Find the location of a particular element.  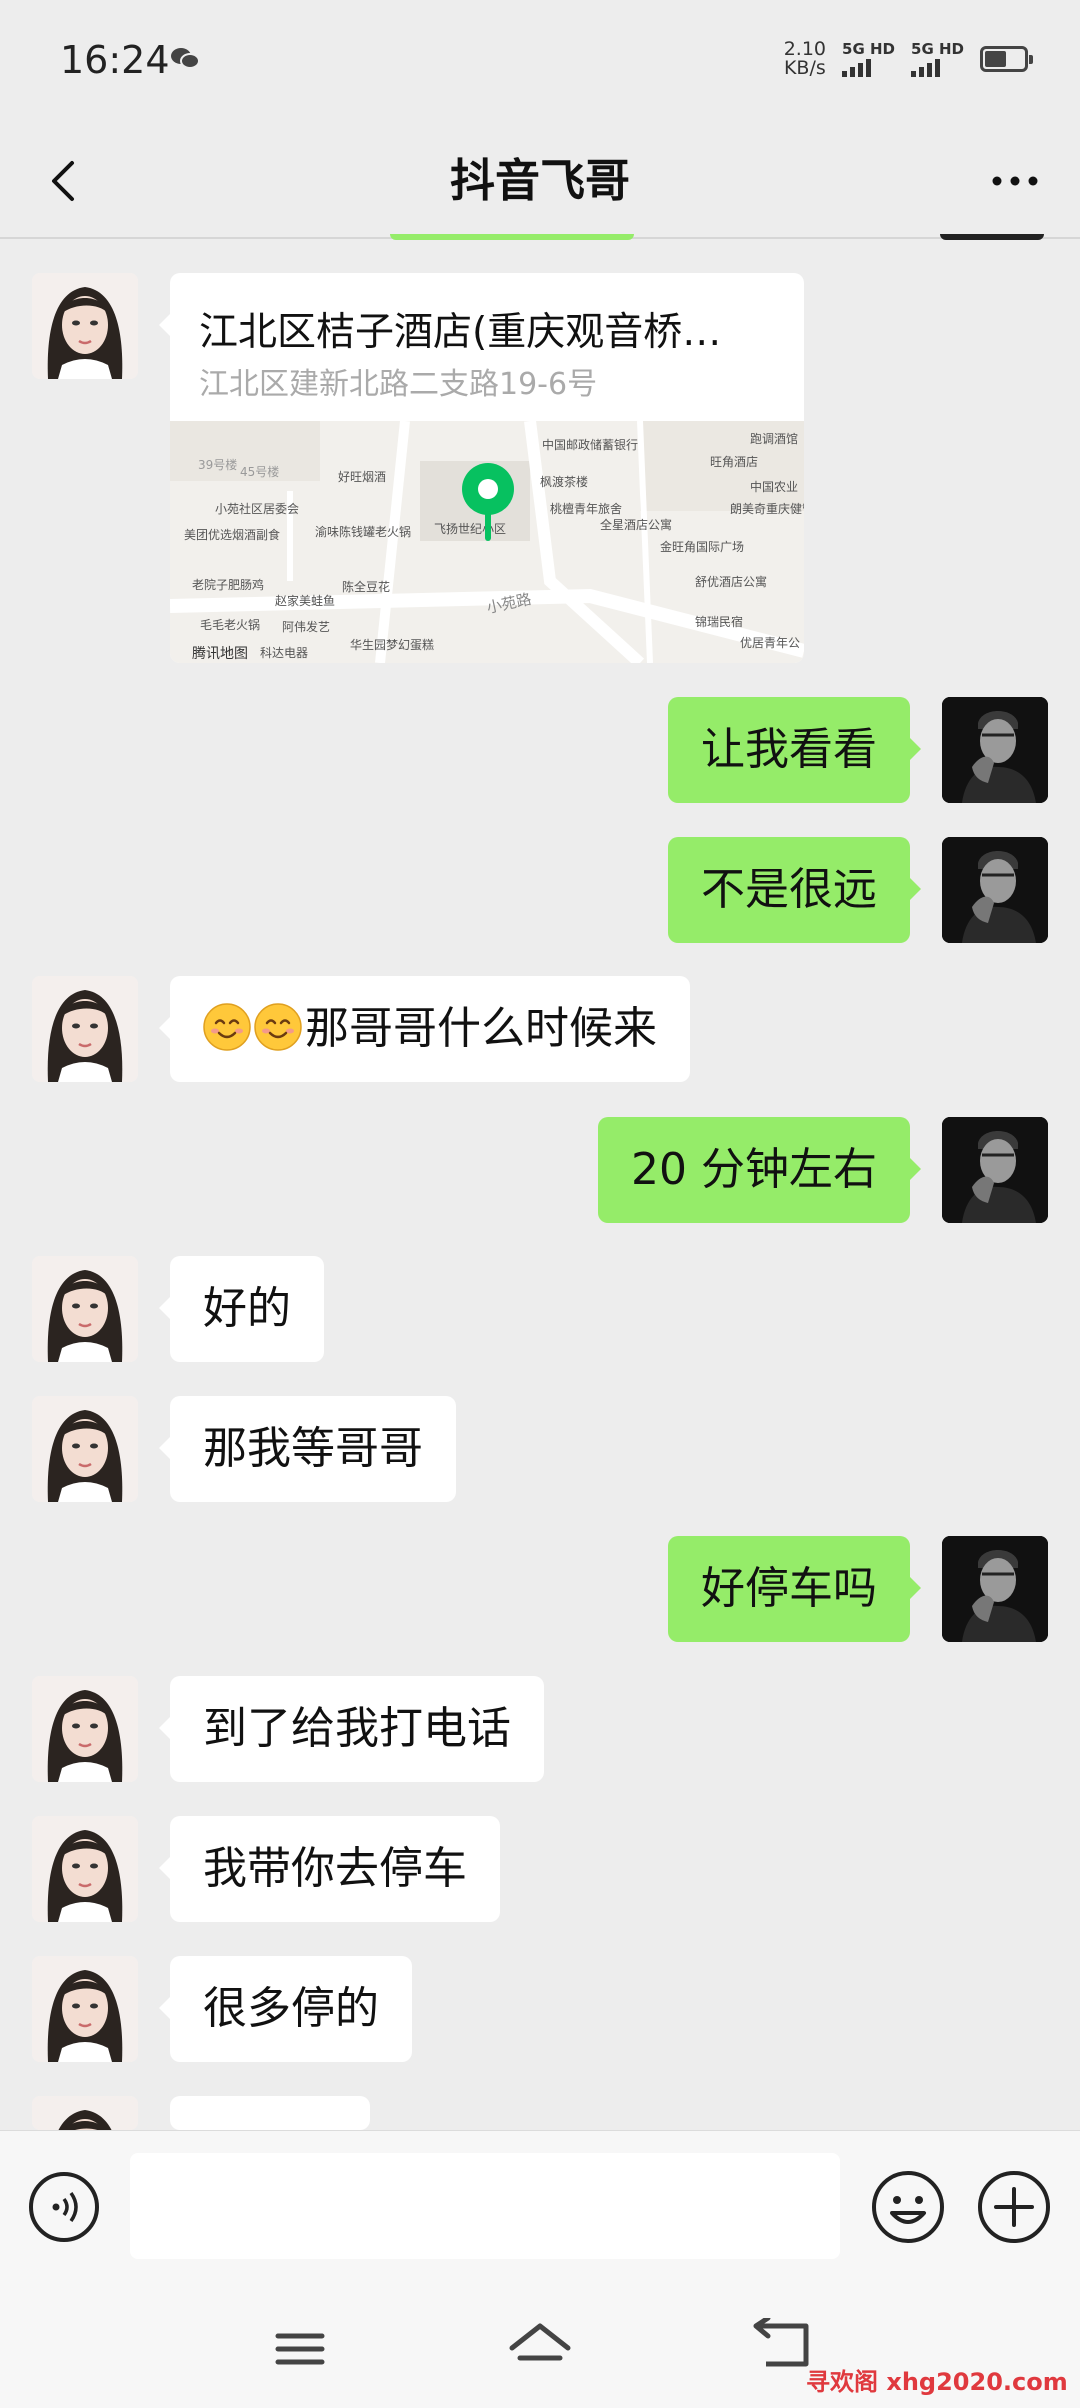

battery-icon is located at coordinates (1006, 59).